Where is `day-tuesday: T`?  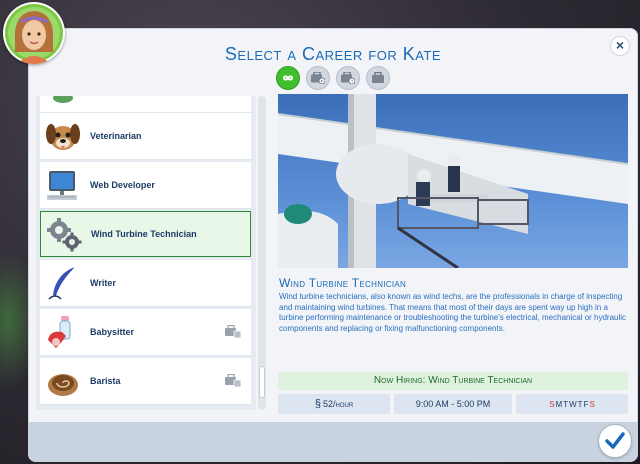
day-tuesday: T is located at coordinates (566, 404).